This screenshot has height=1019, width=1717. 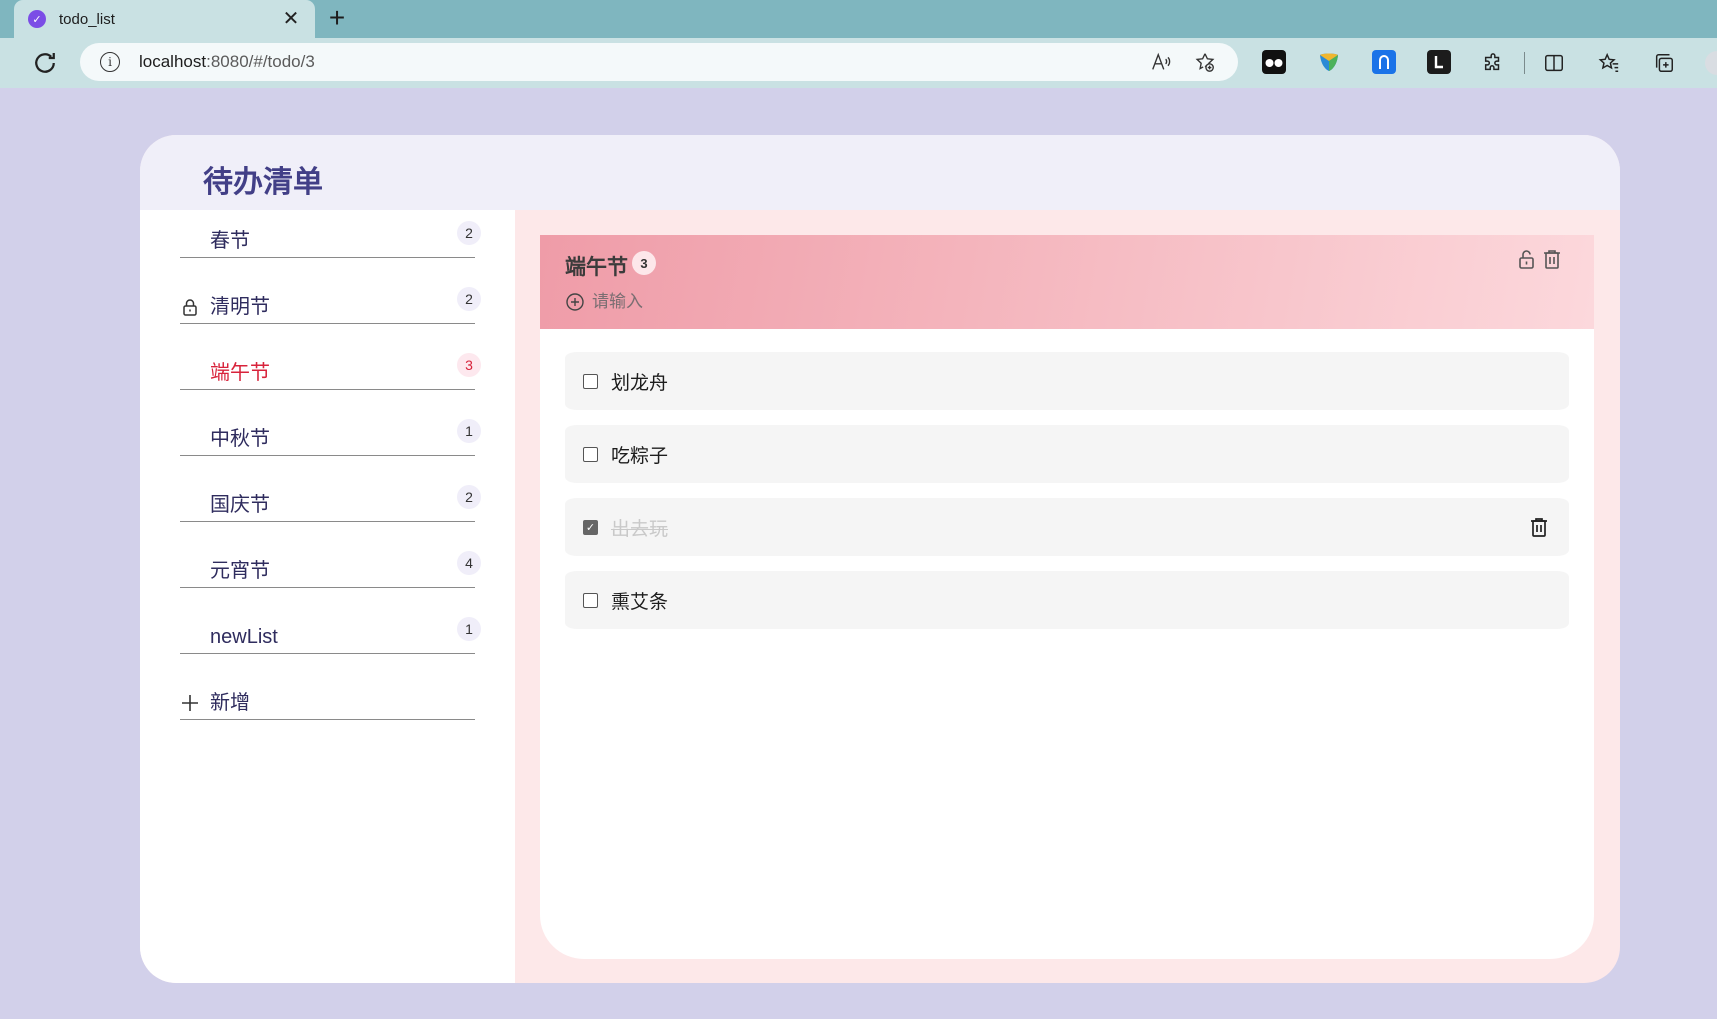 What do you see at coordinates (240, 439) in the screenshot?
I see `sidebar-item-label: 中秋节` at bounding box center [240, 439].